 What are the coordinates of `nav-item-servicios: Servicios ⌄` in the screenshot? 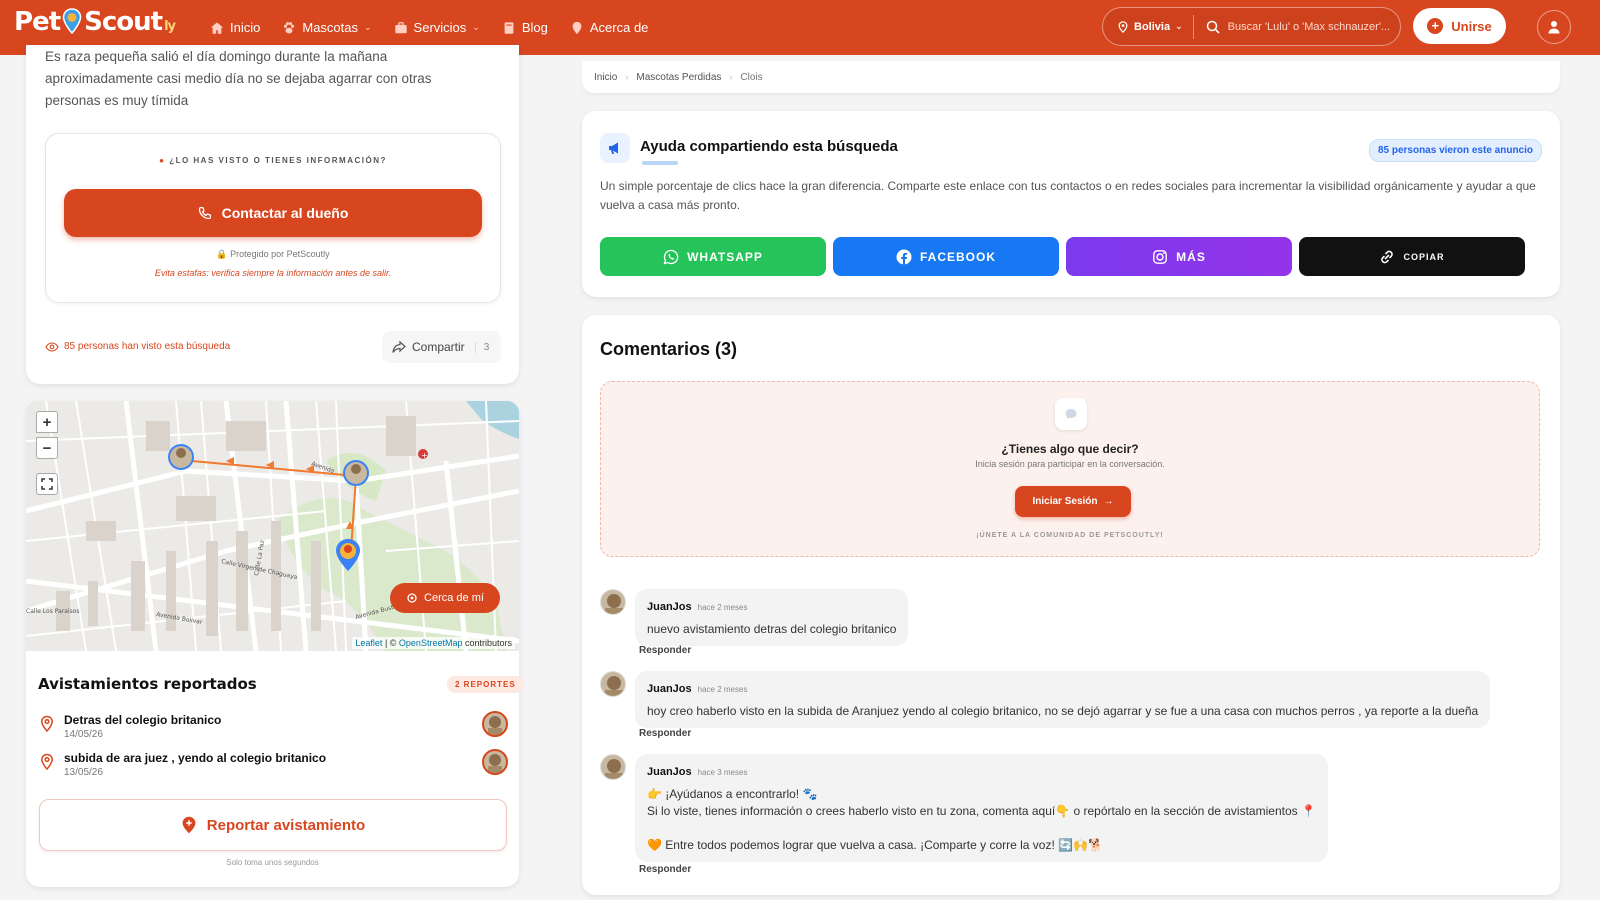 It's located at (437, 27).